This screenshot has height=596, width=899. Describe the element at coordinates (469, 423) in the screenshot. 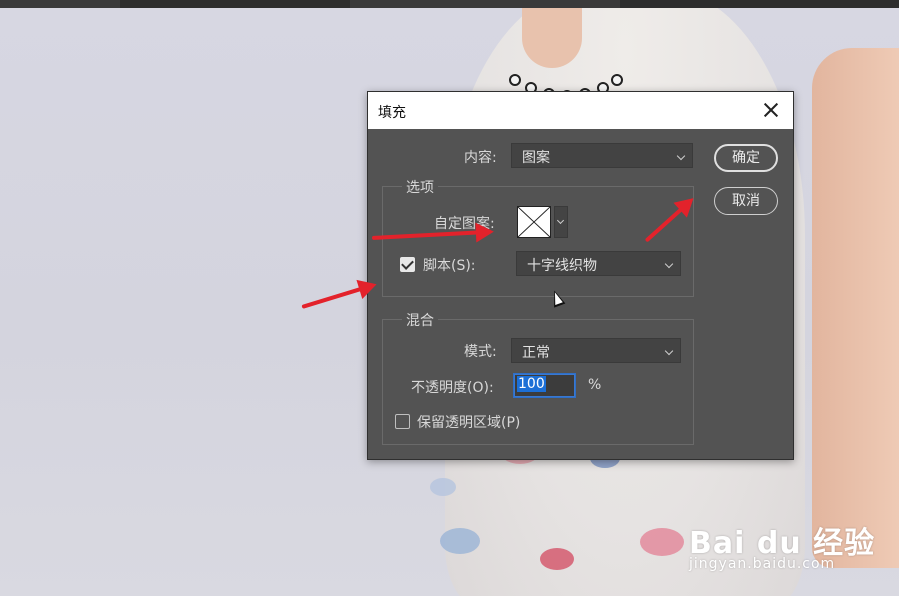

I see `preserve-transparency-label: 保留透明区域(P)` at that location.